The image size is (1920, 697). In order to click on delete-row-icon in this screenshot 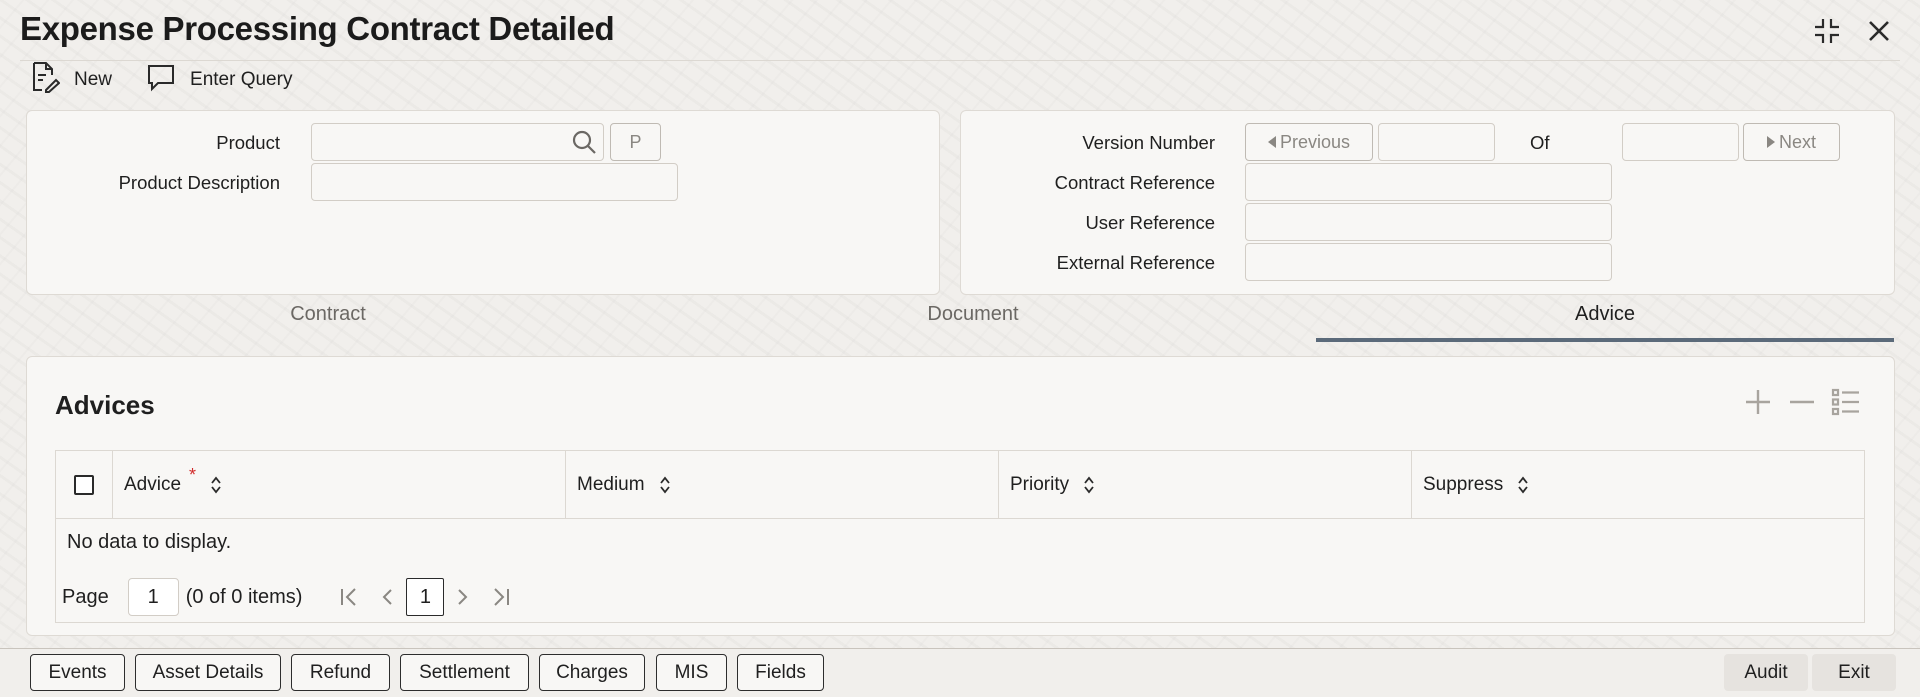, I will do `click(1802, 402)`.